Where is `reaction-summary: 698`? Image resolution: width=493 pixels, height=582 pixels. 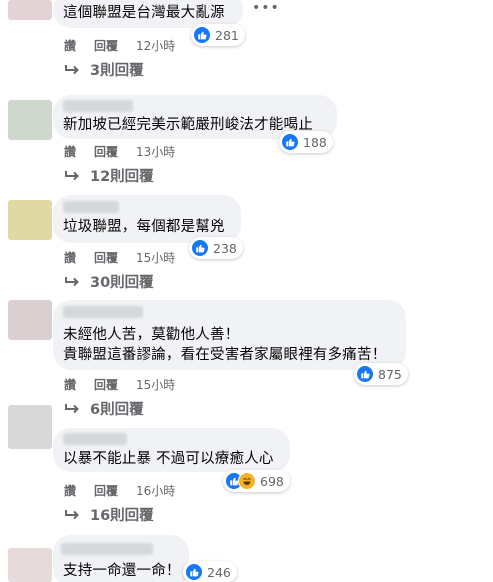
reaction-summary: 698 is located at coordinates (256, 481).